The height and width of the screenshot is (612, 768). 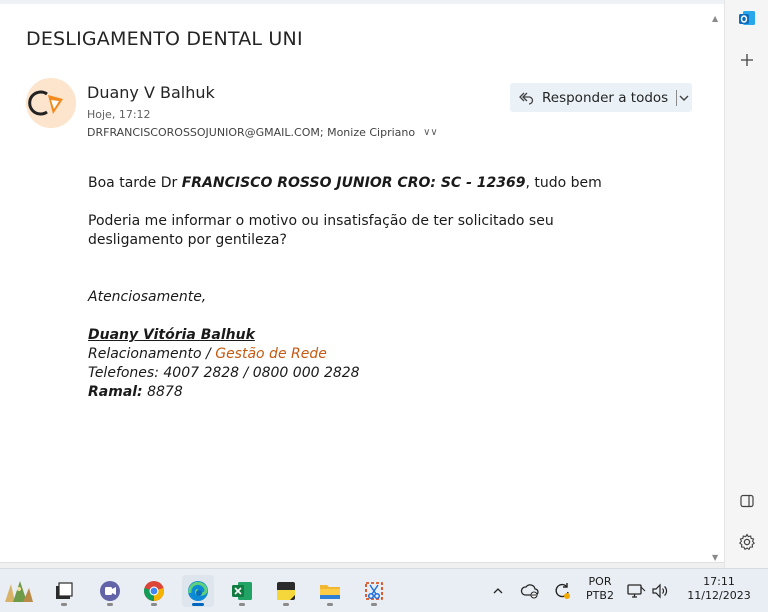 I want to click on network-monitor-icon, so click(x=636, y=591).